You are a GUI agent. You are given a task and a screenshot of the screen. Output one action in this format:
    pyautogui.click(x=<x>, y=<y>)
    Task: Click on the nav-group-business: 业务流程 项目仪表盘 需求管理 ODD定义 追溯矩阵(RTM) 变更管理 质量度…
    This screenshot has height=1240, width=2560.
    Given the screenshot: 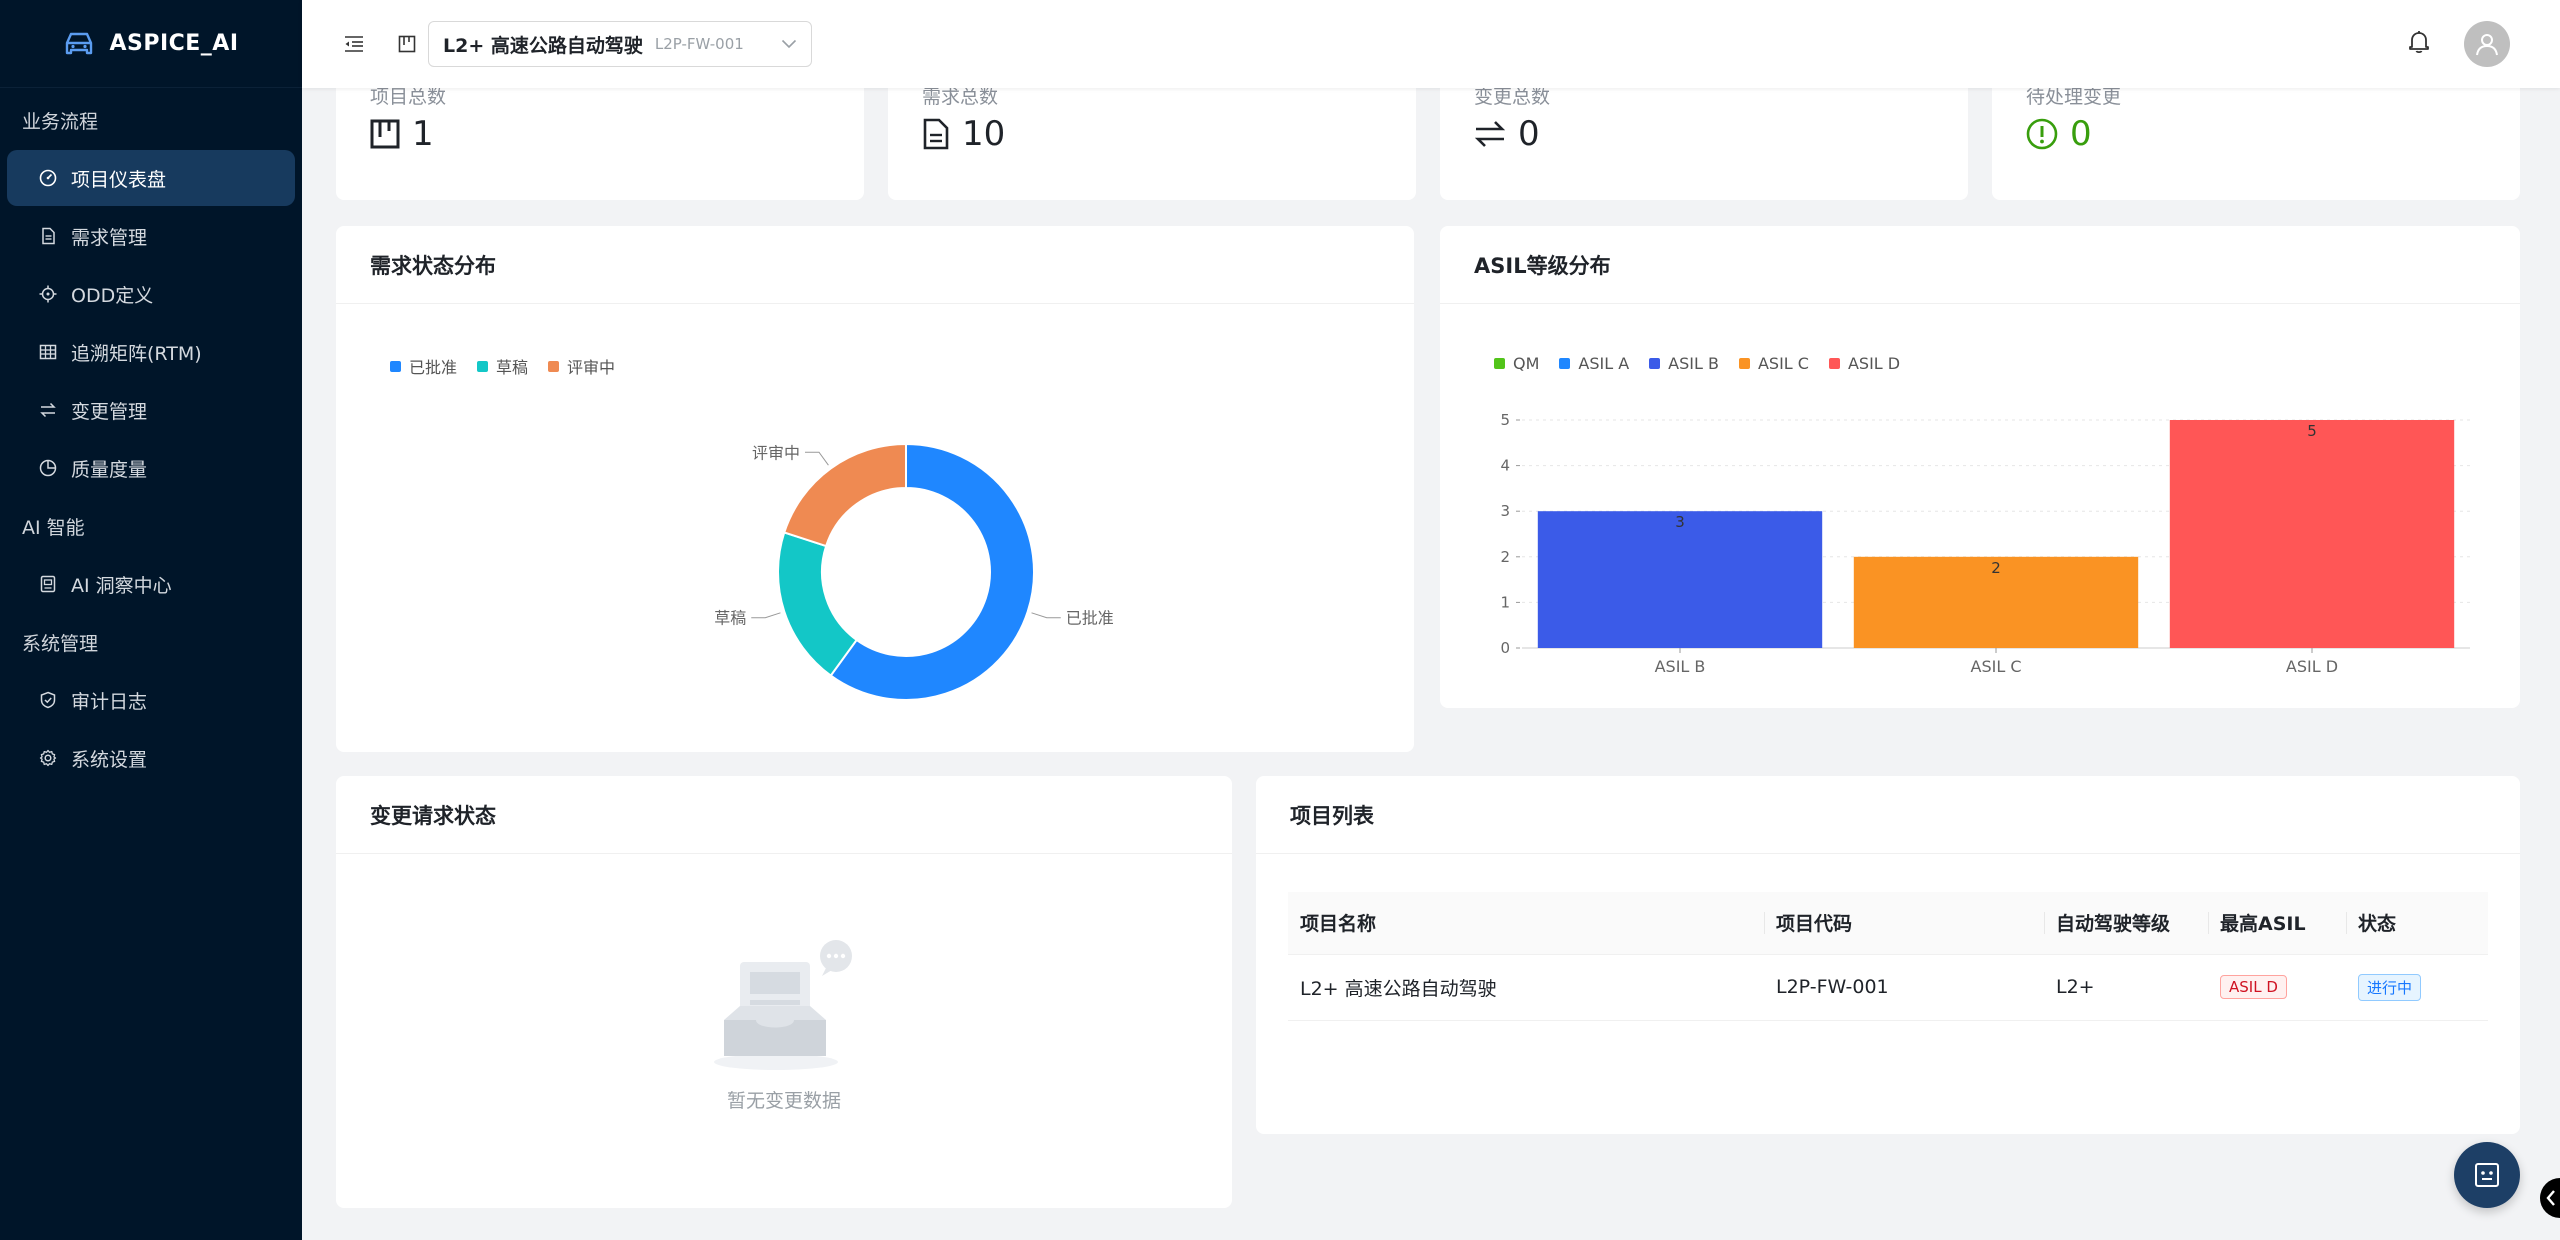 What is the action you would take?
    pyautogui.click(x=151, y=294)
    